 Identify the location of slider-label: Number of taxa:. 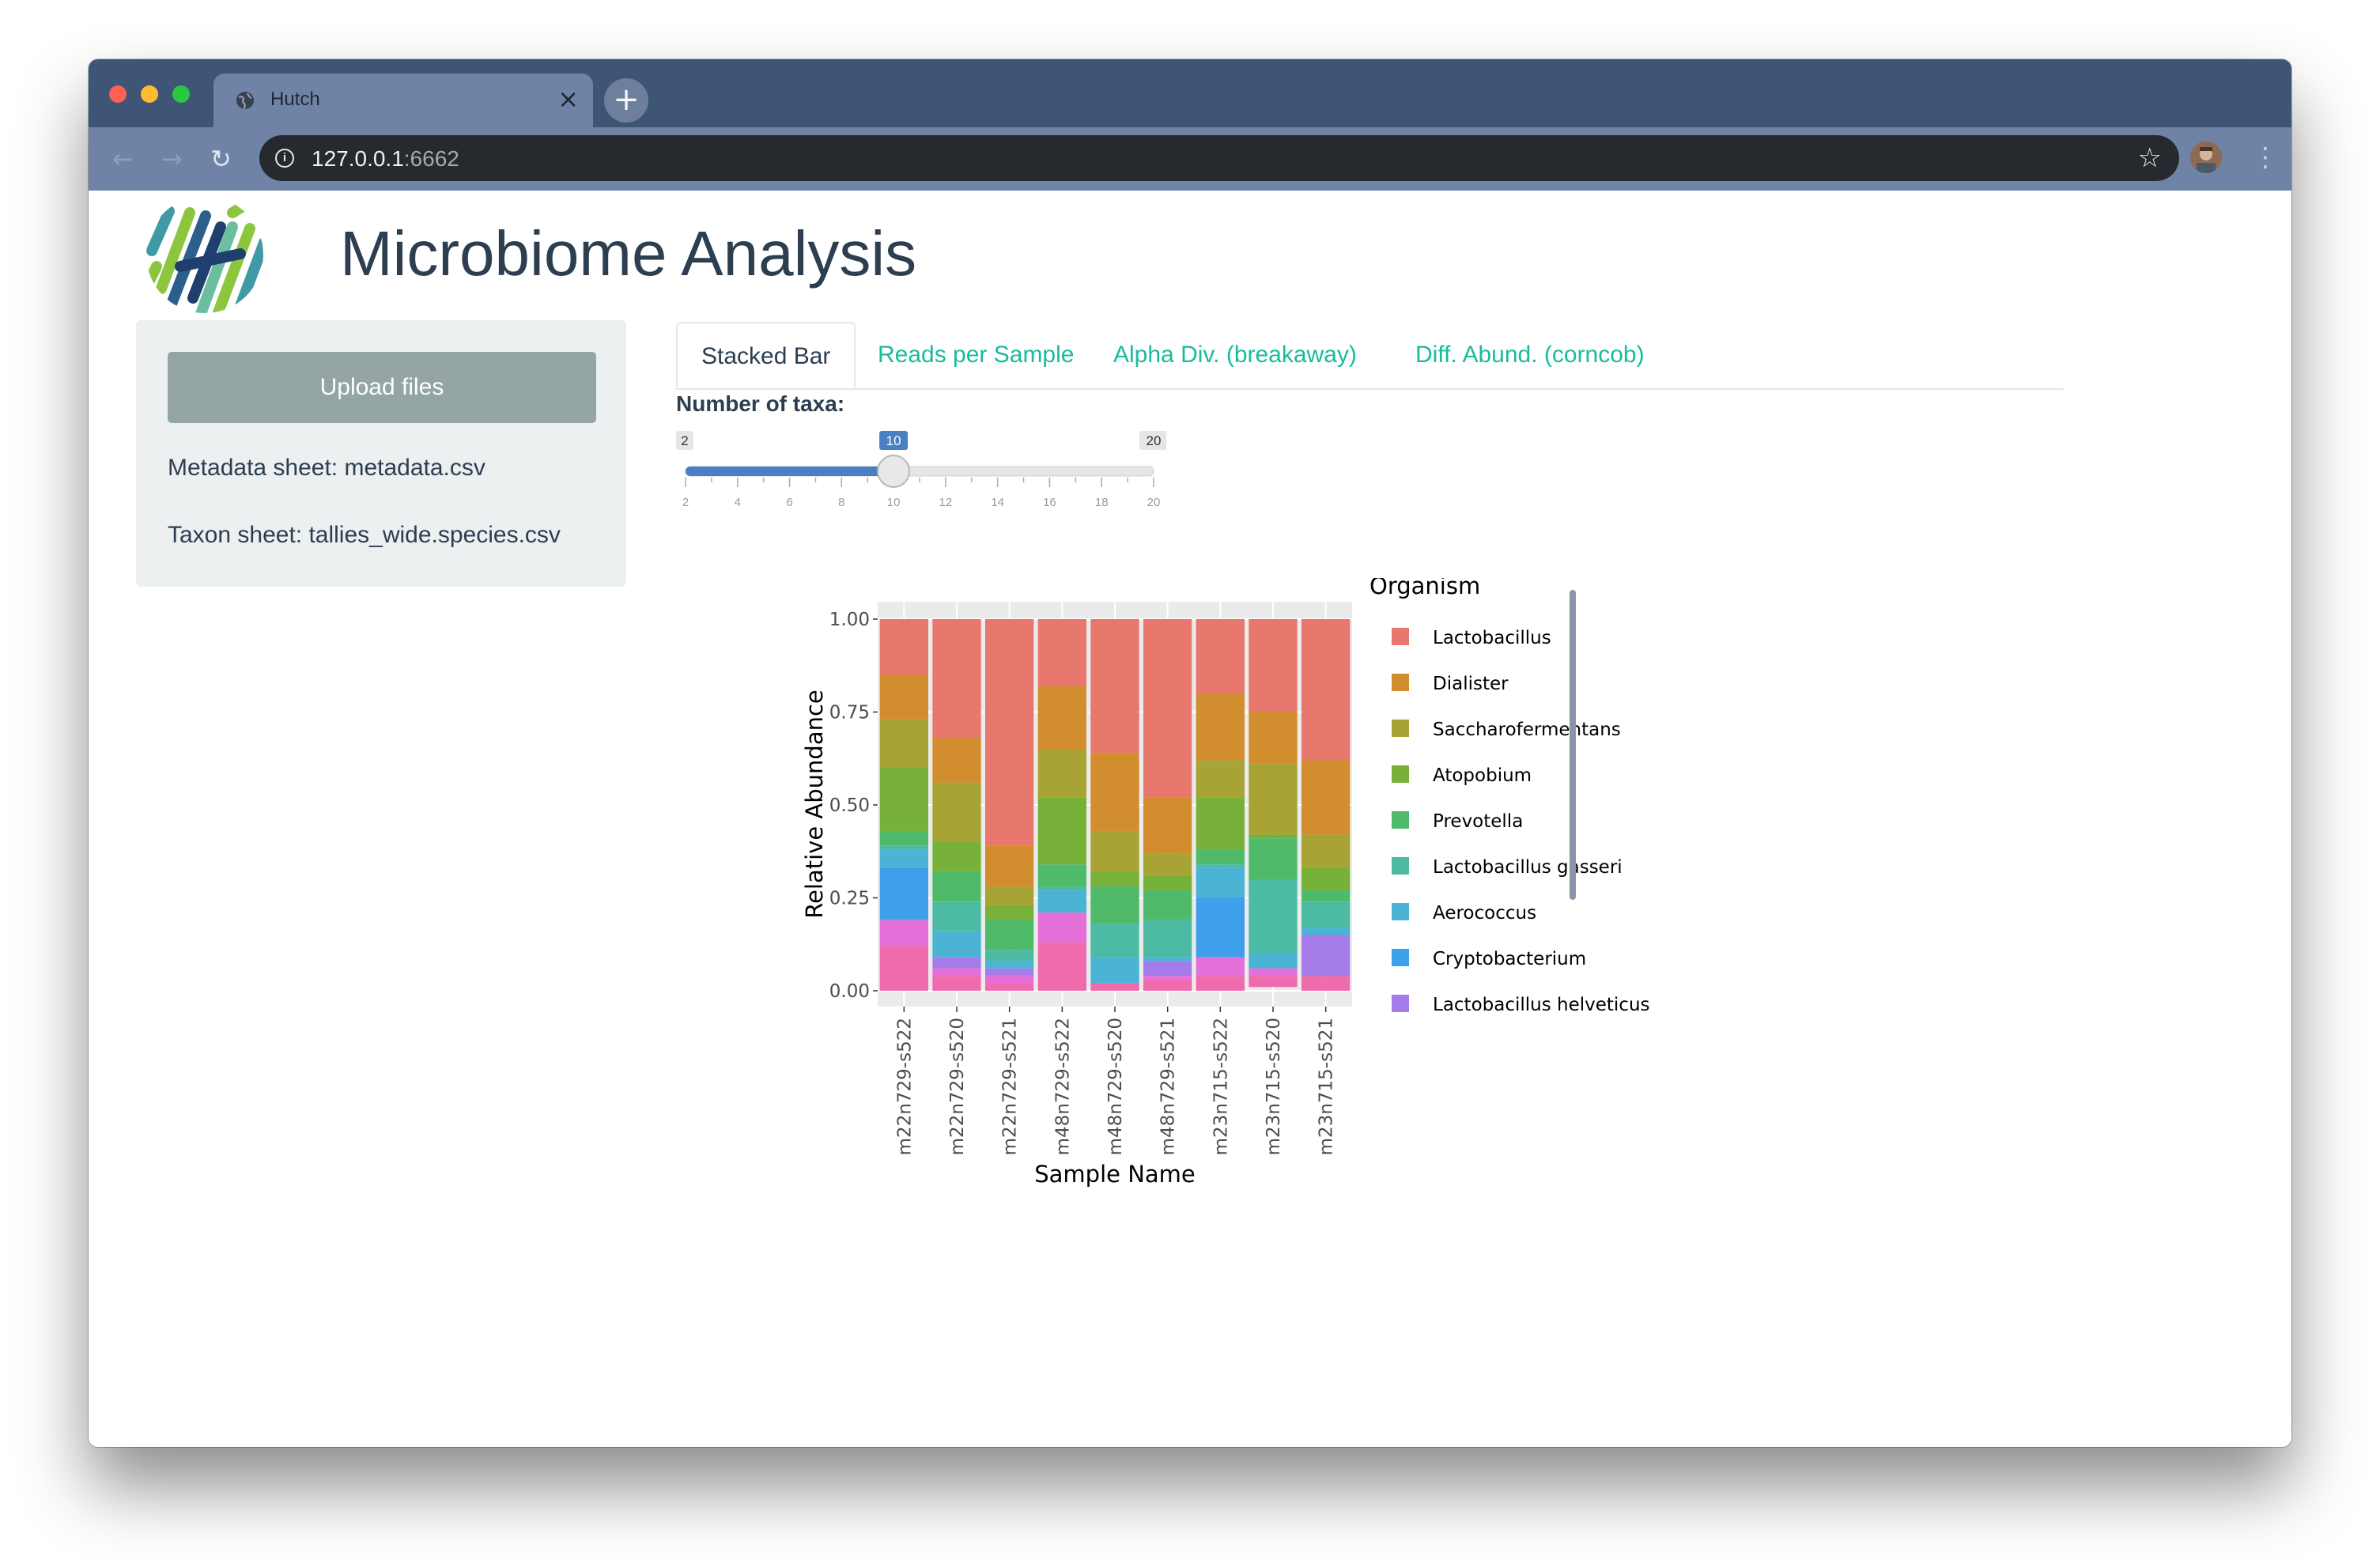
(760, 403).